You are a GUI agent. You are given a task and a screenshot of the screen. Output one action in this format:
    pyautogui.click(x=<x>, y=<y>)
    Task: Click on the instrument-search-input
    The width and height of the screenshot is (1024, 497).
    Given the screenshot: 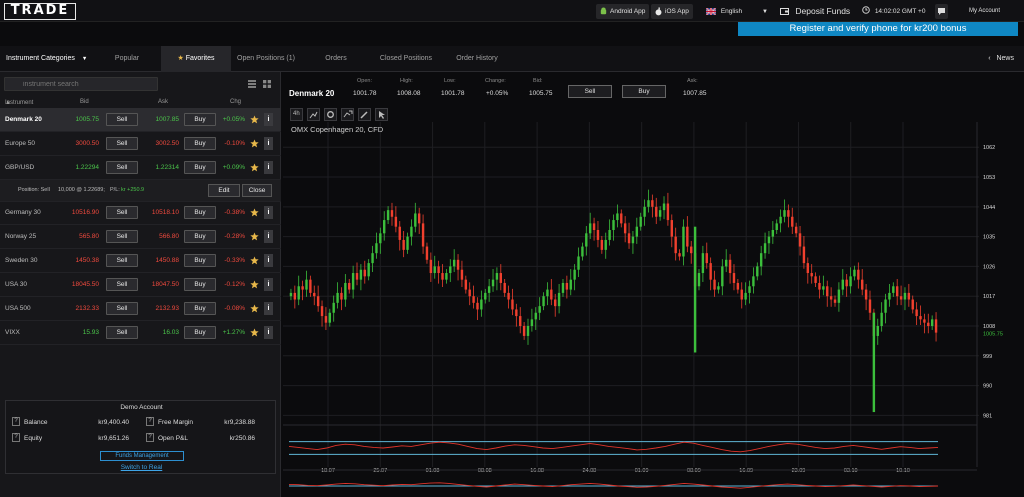 What is the action you would take?
    pyautogui.click(x=81, y=84)
    